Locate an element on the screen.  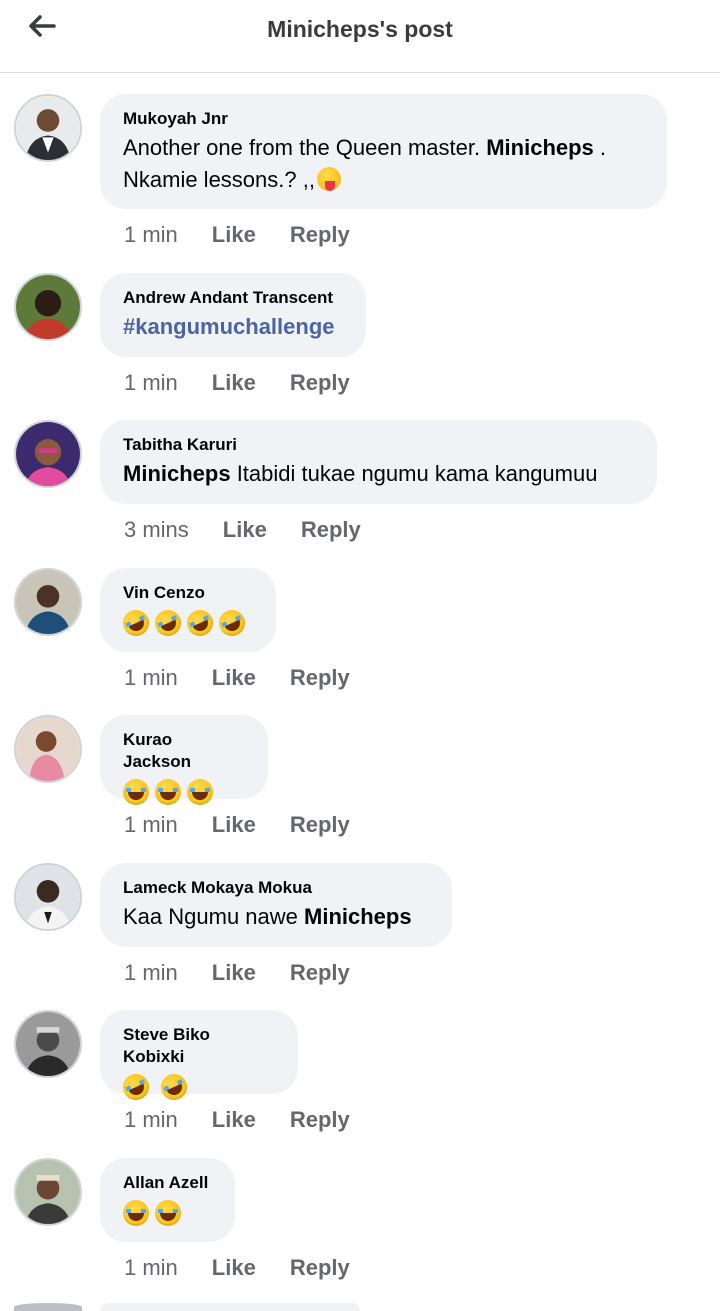
comment-bubble: Steve Biko Kobixki is located at coordinates (199, 1057).